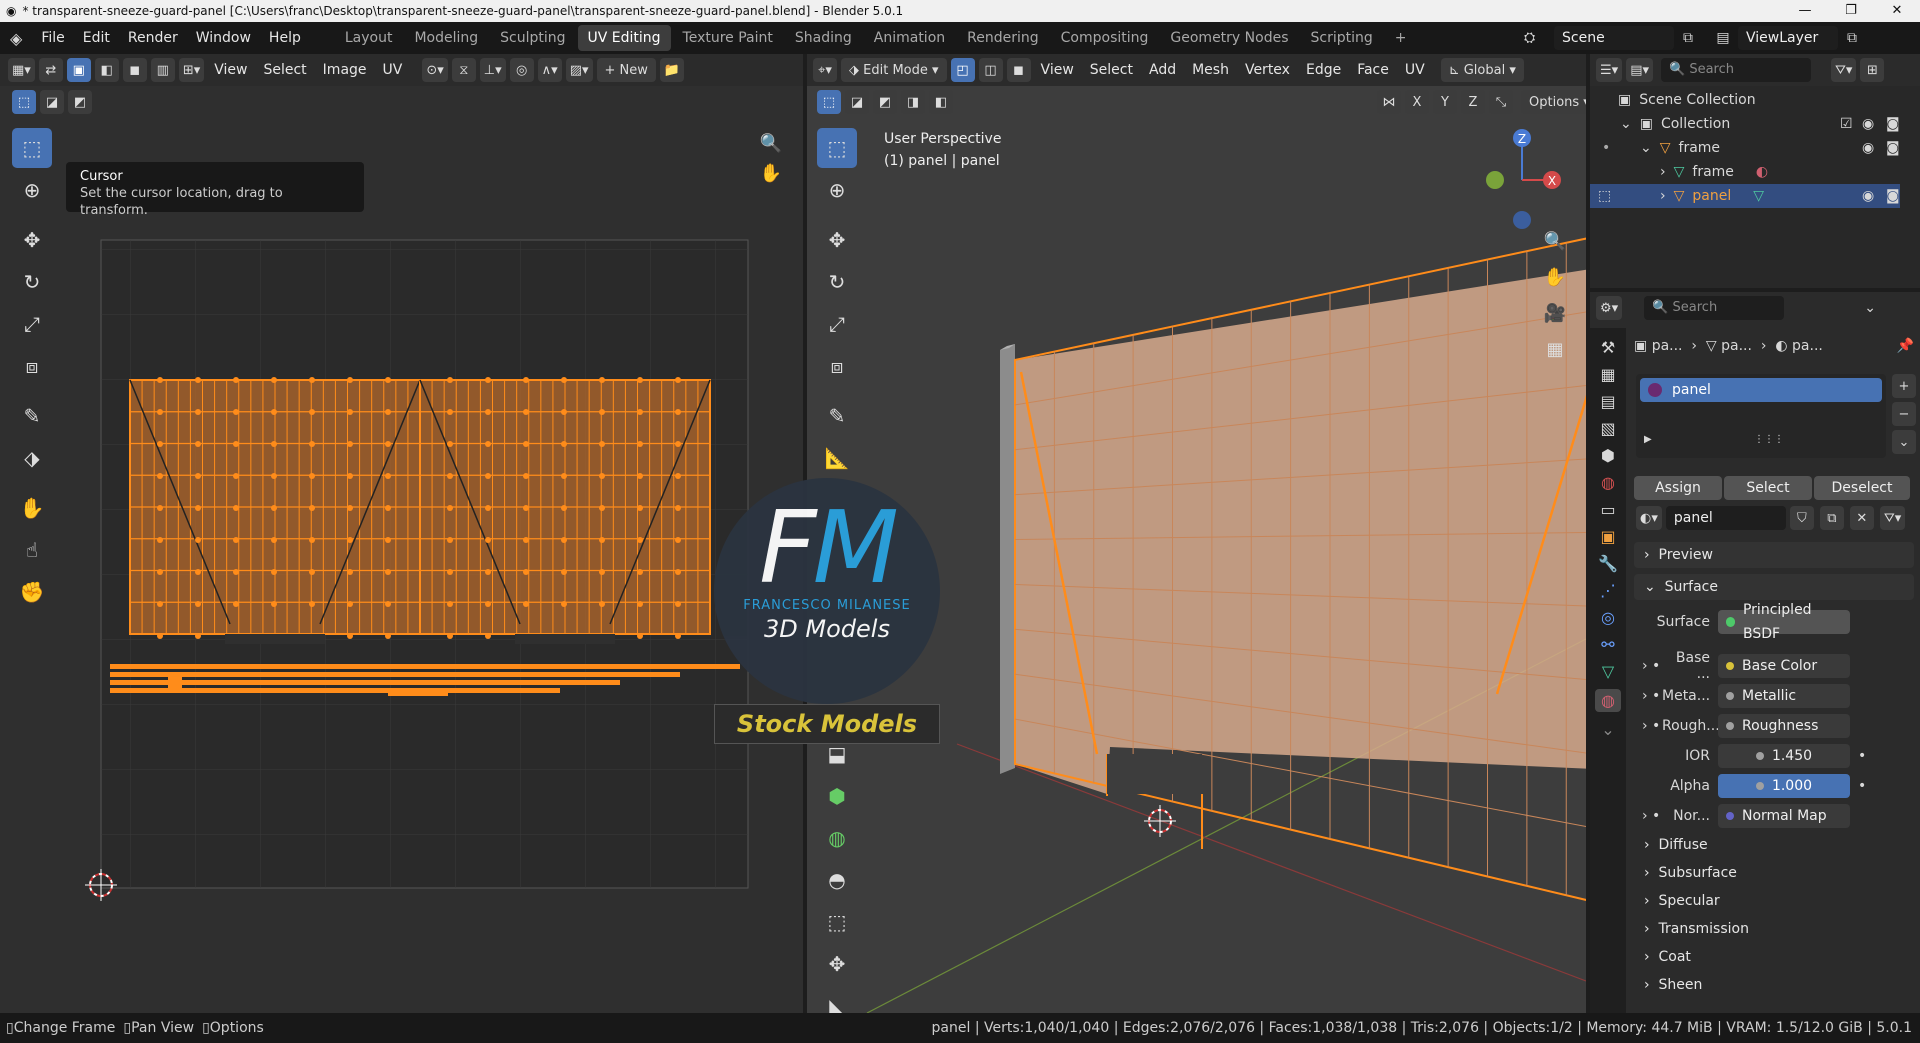 The height and width of the screenshot is (1043, 1920). What do you see at coordinates (1608, 347) in the screenshot?
I see `tool-tab-icon: ⚒` at bounding box center [1608, 347].